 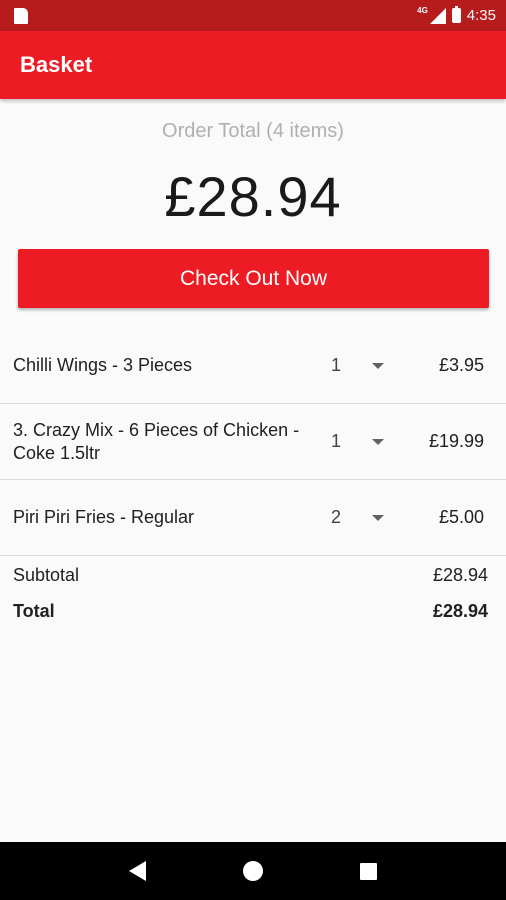 I want to click on network-type: 4G, so click(x=422, y=10).